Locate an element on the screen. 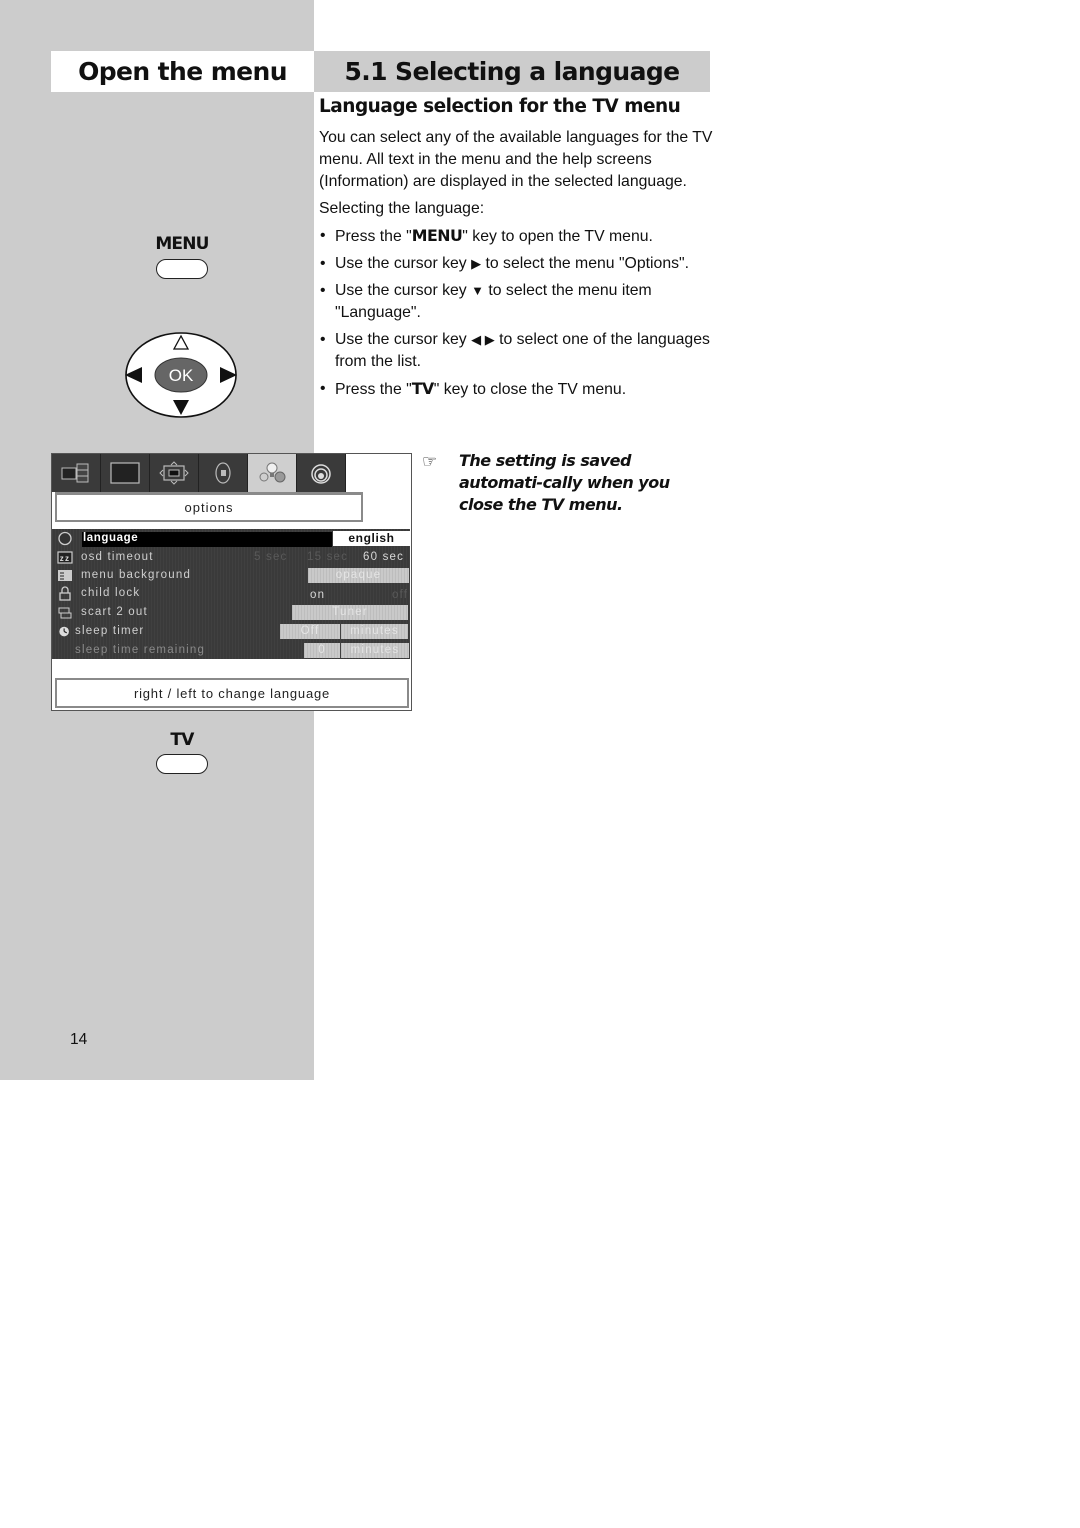 Image resolution: width=1080 pixels, height=1528 pixels. sleep-remaining-unit: minutes is located at coordinates (375, 650).